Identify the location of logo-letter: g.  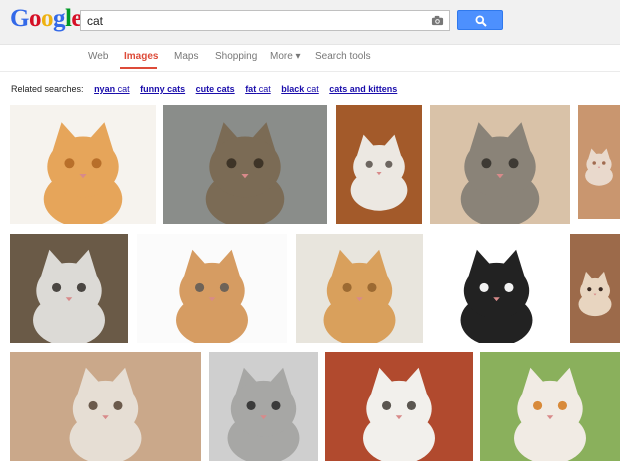
(59, 18).